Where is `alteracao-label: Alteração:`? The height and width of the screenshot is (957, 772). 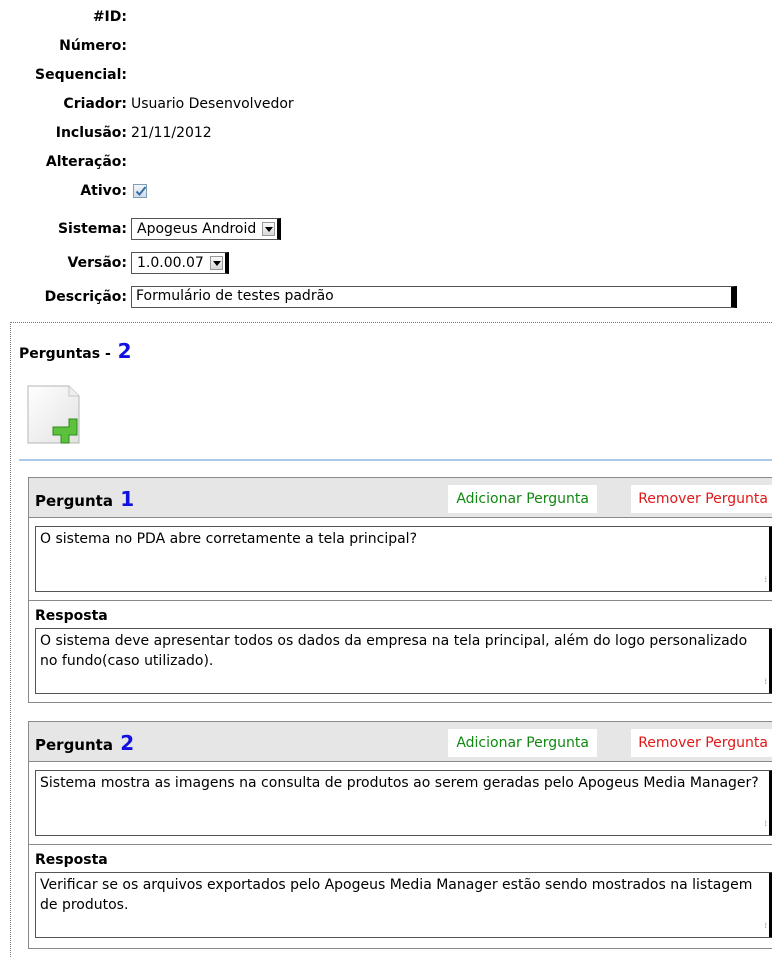 alteracao-label: Alteração: is located at coordinates (86, 162).